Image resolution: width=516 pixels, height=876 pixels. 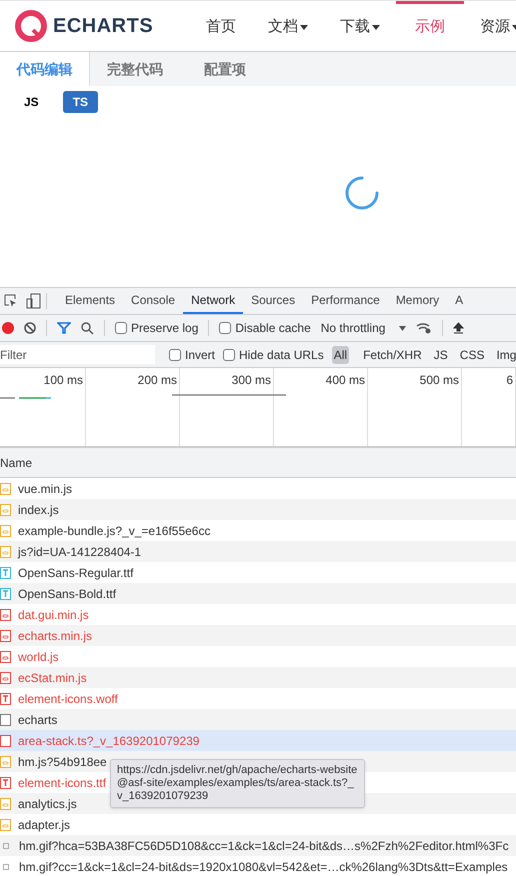 I want to click on url-tooltip: https://cdn.jsdelivr.net/gh/apache/echarts-website@asf-site/examples/examples/ts/area-stack.ts?_v_1639201079239, so click(x=237, y=783).